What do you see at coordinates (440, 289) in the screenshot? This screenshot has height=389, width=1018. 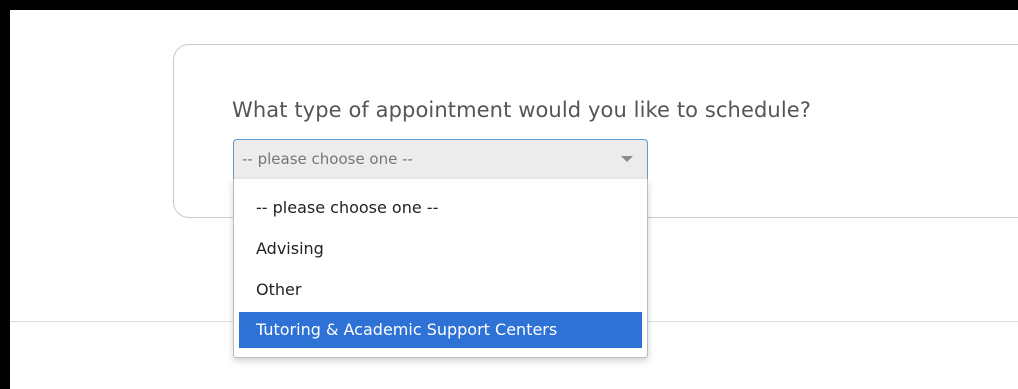 I see `option-other: Other` at bounding box center [440, 289].